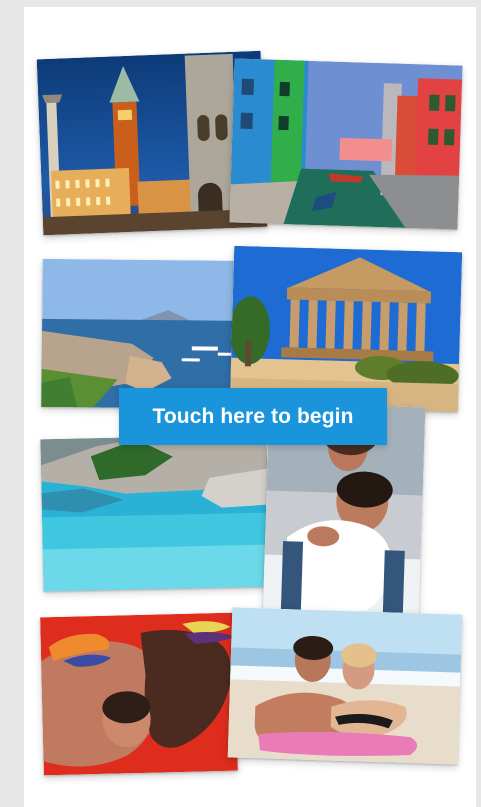 Image resolution: width=481 pixels, height=807 pixels. I want to click on photo-burano-canal, so click(346, 144).